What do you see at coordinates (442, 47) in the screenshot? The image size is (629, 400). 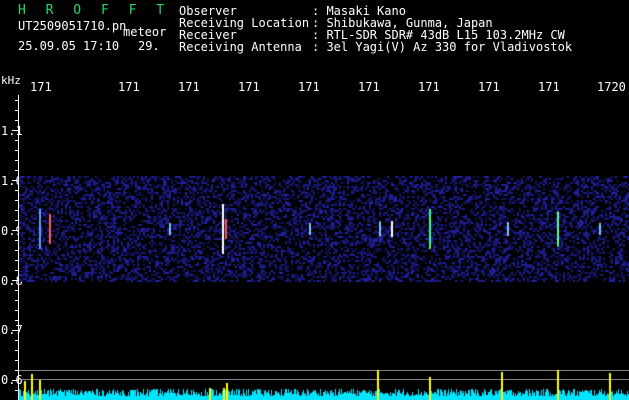 I see `antenna-value: : 3el Yagi(V) Az 330 for Vladivostok` at bounding box center [442, 47].